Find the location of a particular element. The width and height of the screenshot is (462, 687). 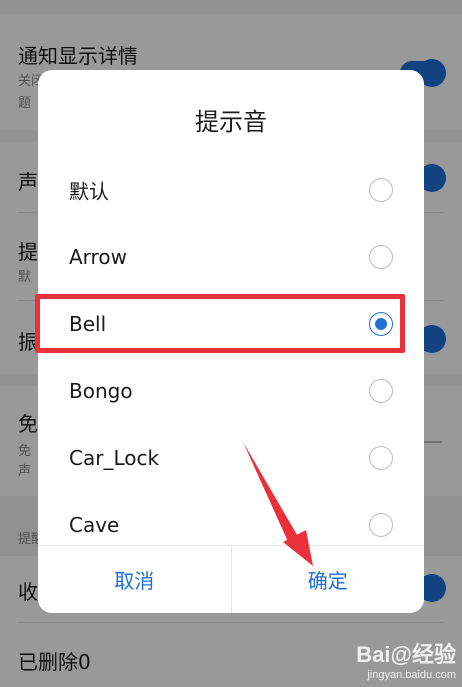

annotation-arrow-icon is located at coordinates (278, 504).